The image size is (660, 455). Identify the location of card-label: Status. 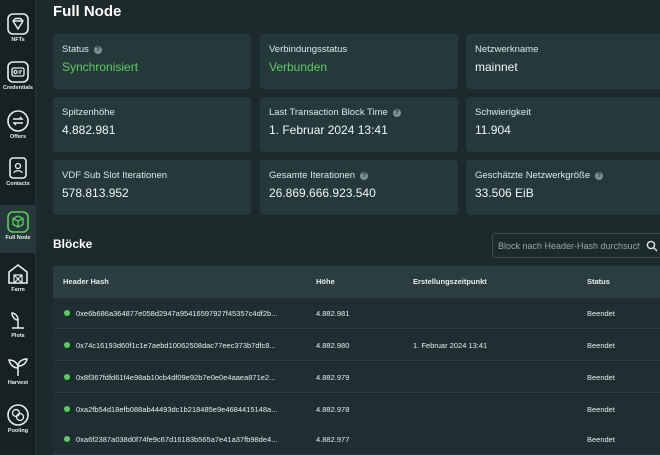
(75, 49).